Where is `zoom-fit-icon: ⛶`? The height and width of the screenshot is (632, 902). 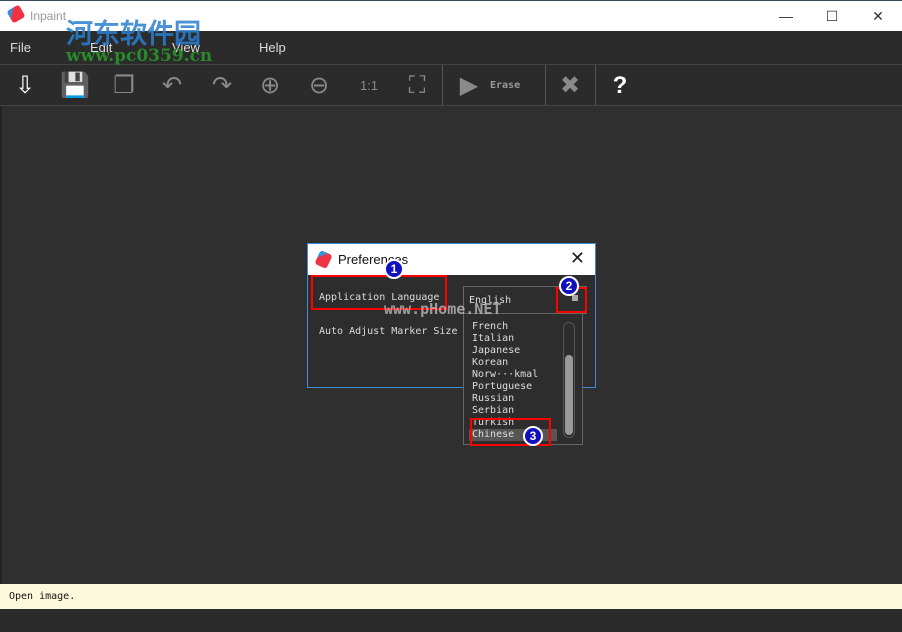 zoom-fit-icon: ⛶ is located at coordinates (417, 86).